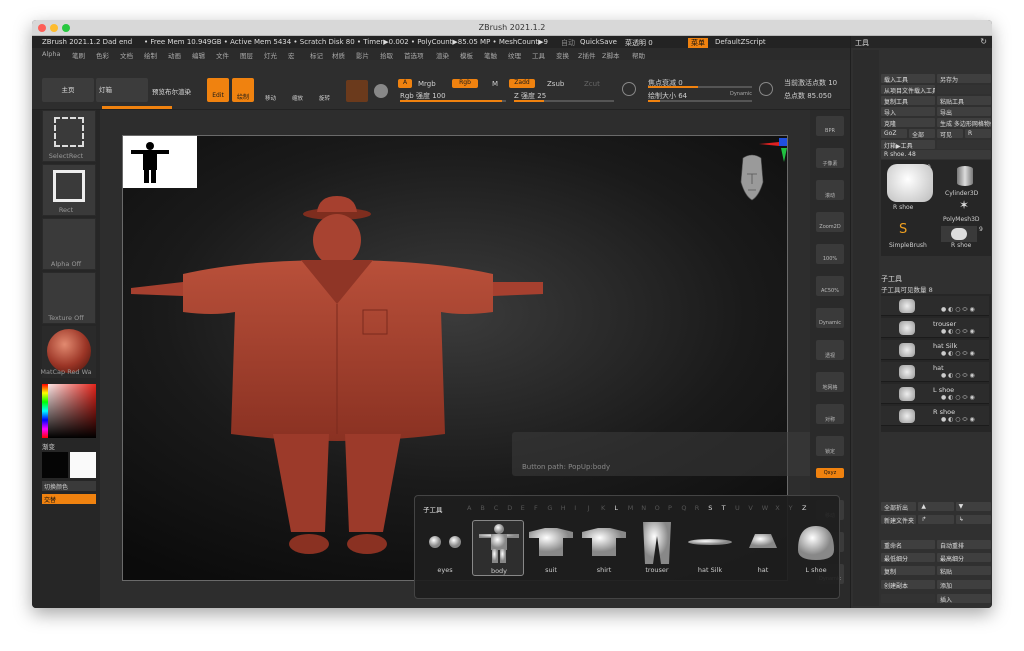  I want to click on refresh-icon: ↻, so click(983, 41).